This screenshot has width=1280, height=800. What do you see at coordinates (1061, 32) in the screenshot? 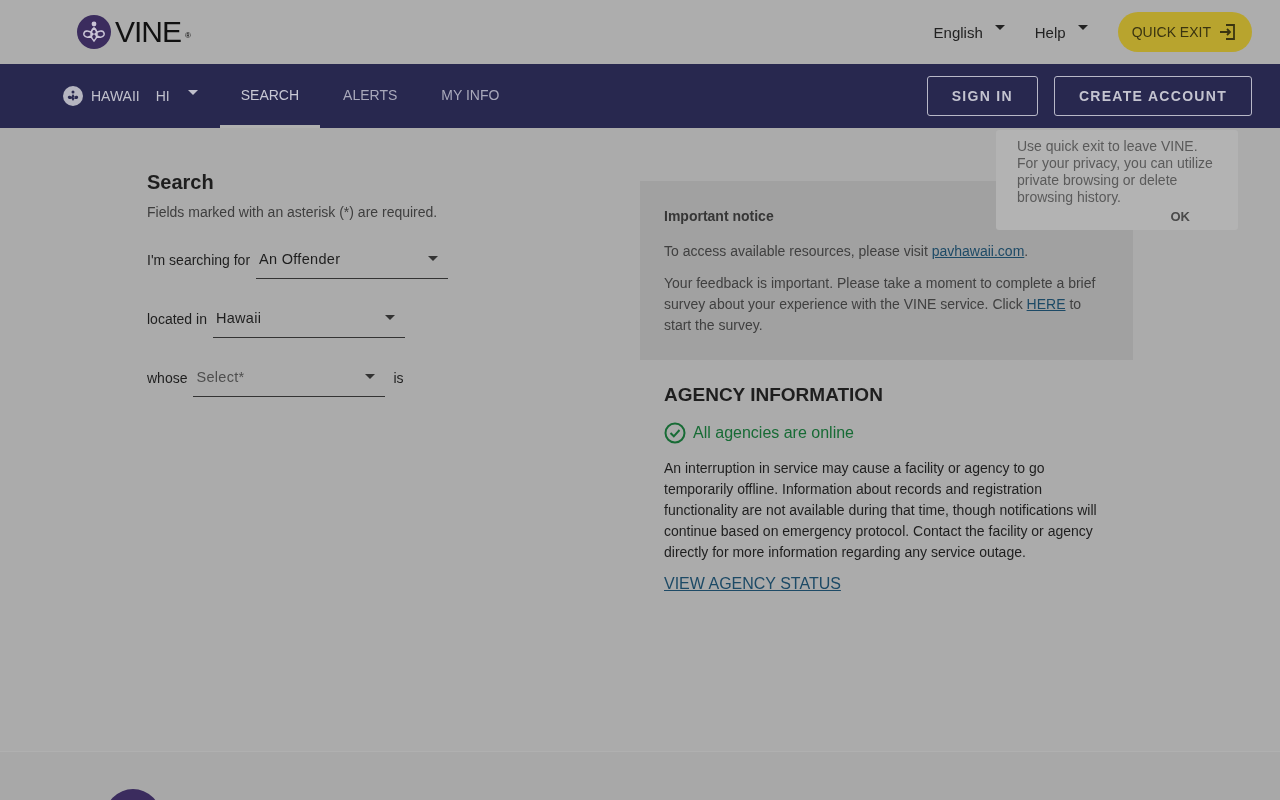
I see `help-dropdown: Help` at bounding box center [1061, 32].